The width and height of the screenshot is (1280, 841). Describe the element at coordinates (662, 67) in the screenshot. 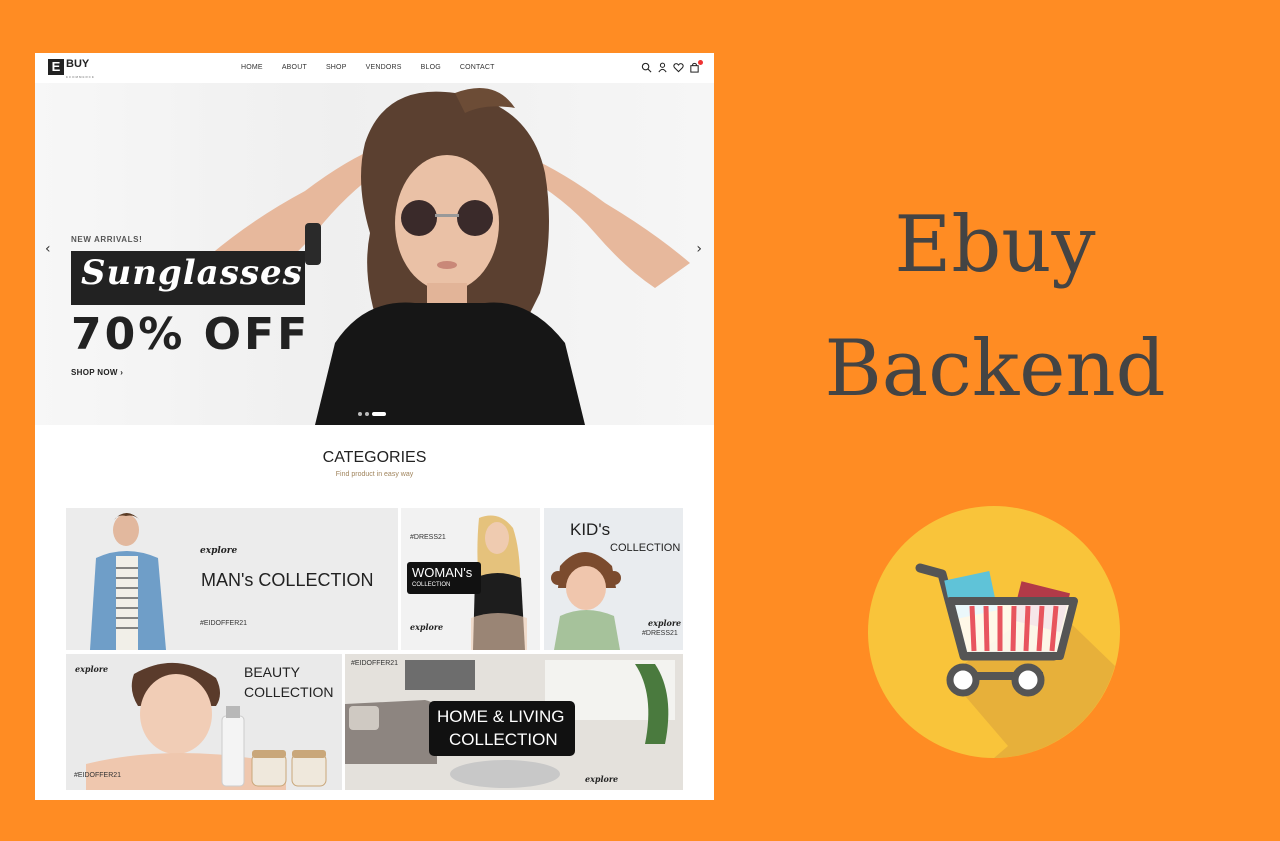

I see `user-icon` at that location.